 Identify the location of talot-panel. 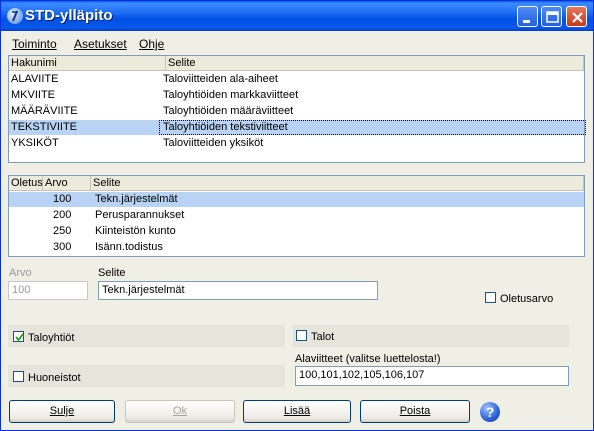
(431, 336).